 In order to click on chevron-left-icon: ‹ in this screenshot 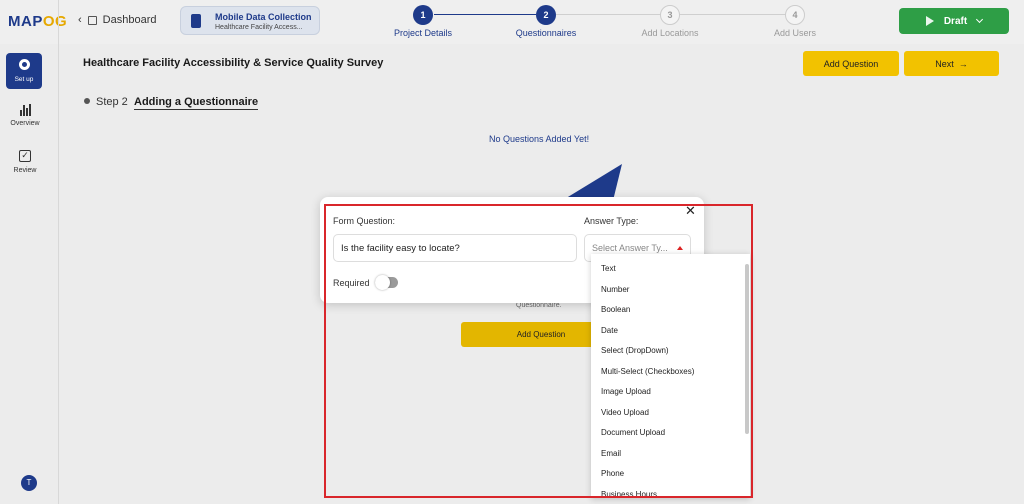, I will do `click(80, 20)`.